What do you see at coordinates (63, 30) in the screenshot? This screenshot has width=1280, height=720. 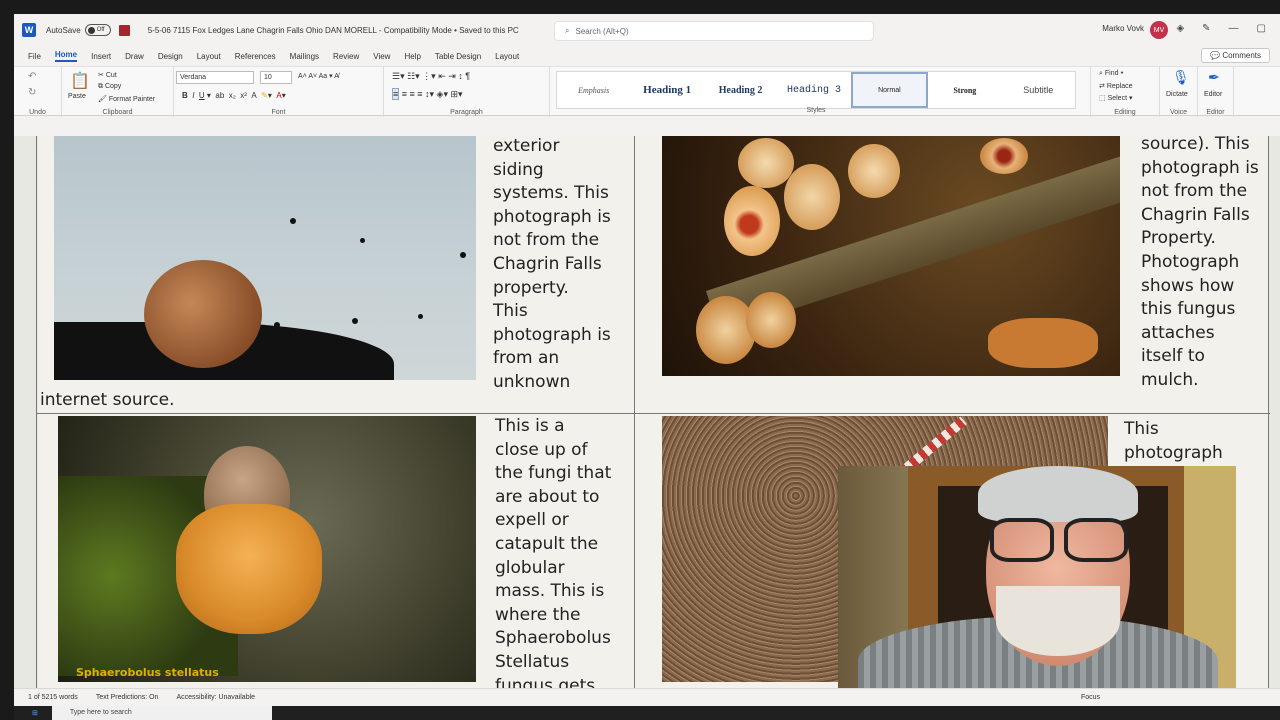 I see `autosave-label: AutoSave` at bounding box center [63, 30].